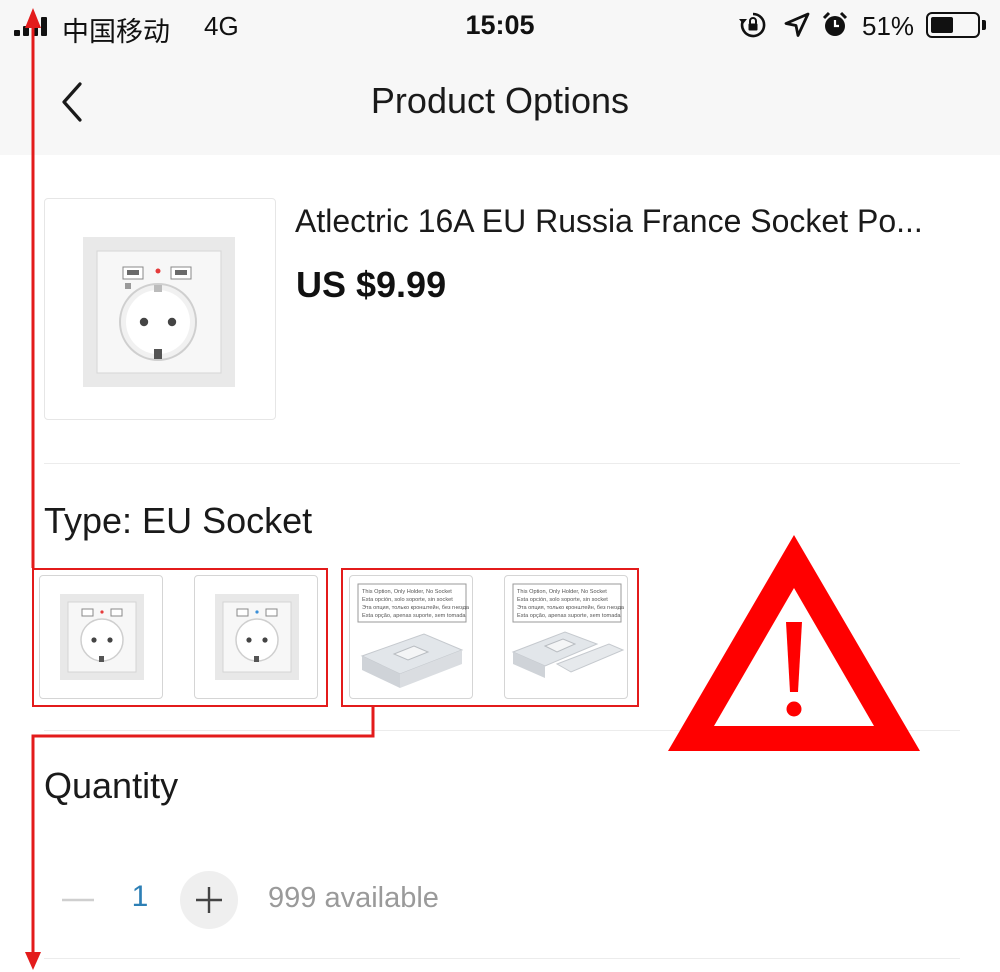  I want to click on battery-tip, so click(984, 25).